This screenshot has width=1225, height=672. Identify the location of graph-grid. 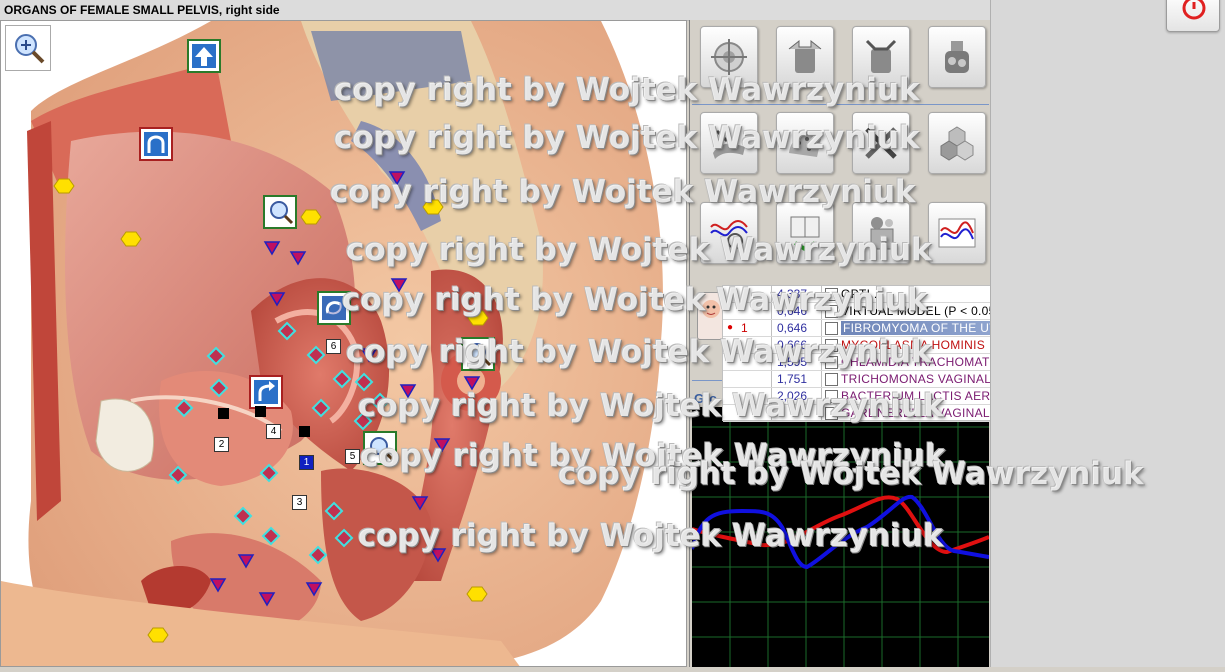
(840, 537).